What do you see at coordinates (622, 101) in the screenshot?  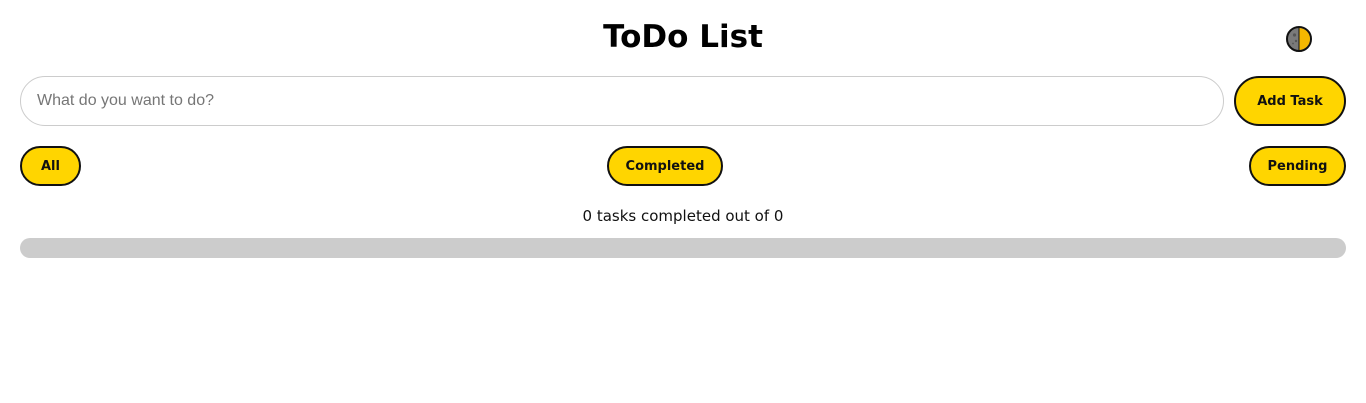 I see `task-input` at bounding box center [622, 101].